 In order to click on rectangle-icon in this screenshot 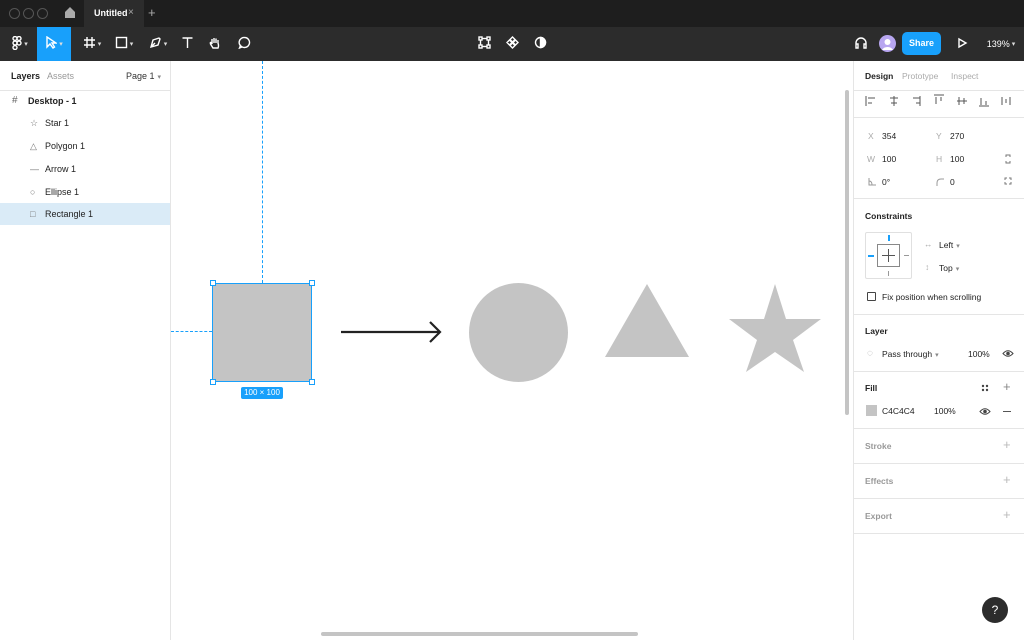, I will do `click(121, 44)`.